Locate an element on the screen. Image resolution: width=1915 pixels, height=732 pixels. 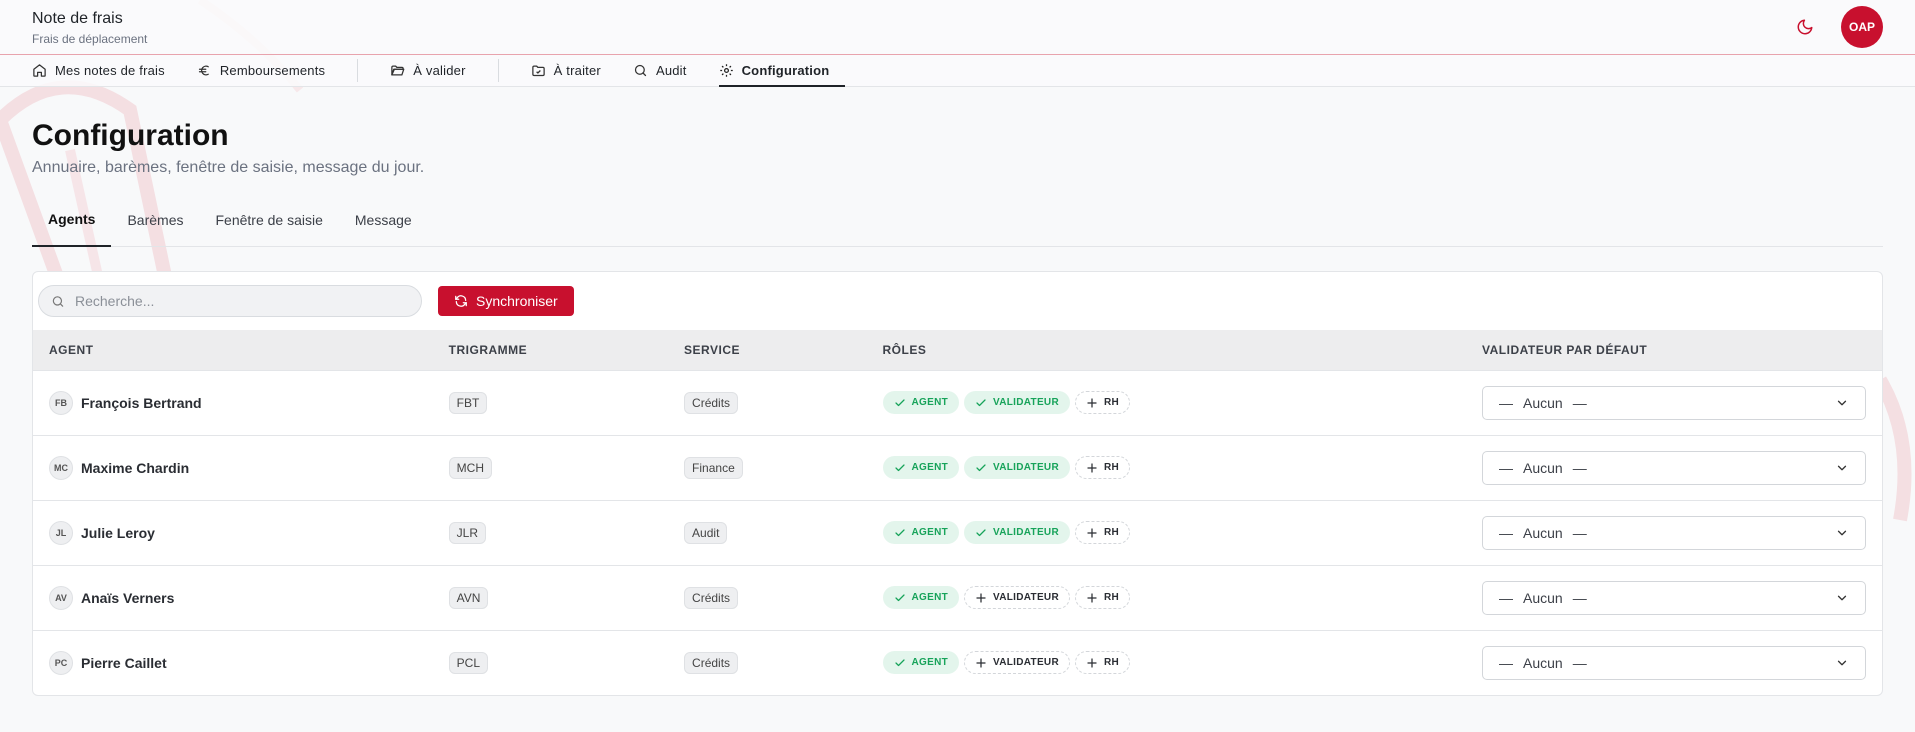
nav-item-mes-notes: Mes notes de frais is located at coordinates (106, 70).